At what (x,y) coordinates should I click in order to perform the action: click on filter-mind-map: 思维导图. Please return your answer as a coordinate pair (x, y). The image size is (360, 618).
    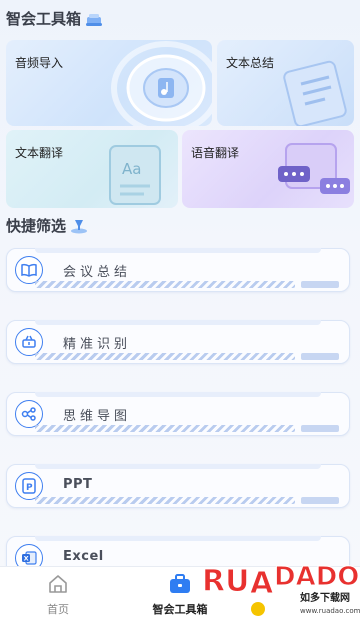
    Looking at the image, I should click on (178, 413).